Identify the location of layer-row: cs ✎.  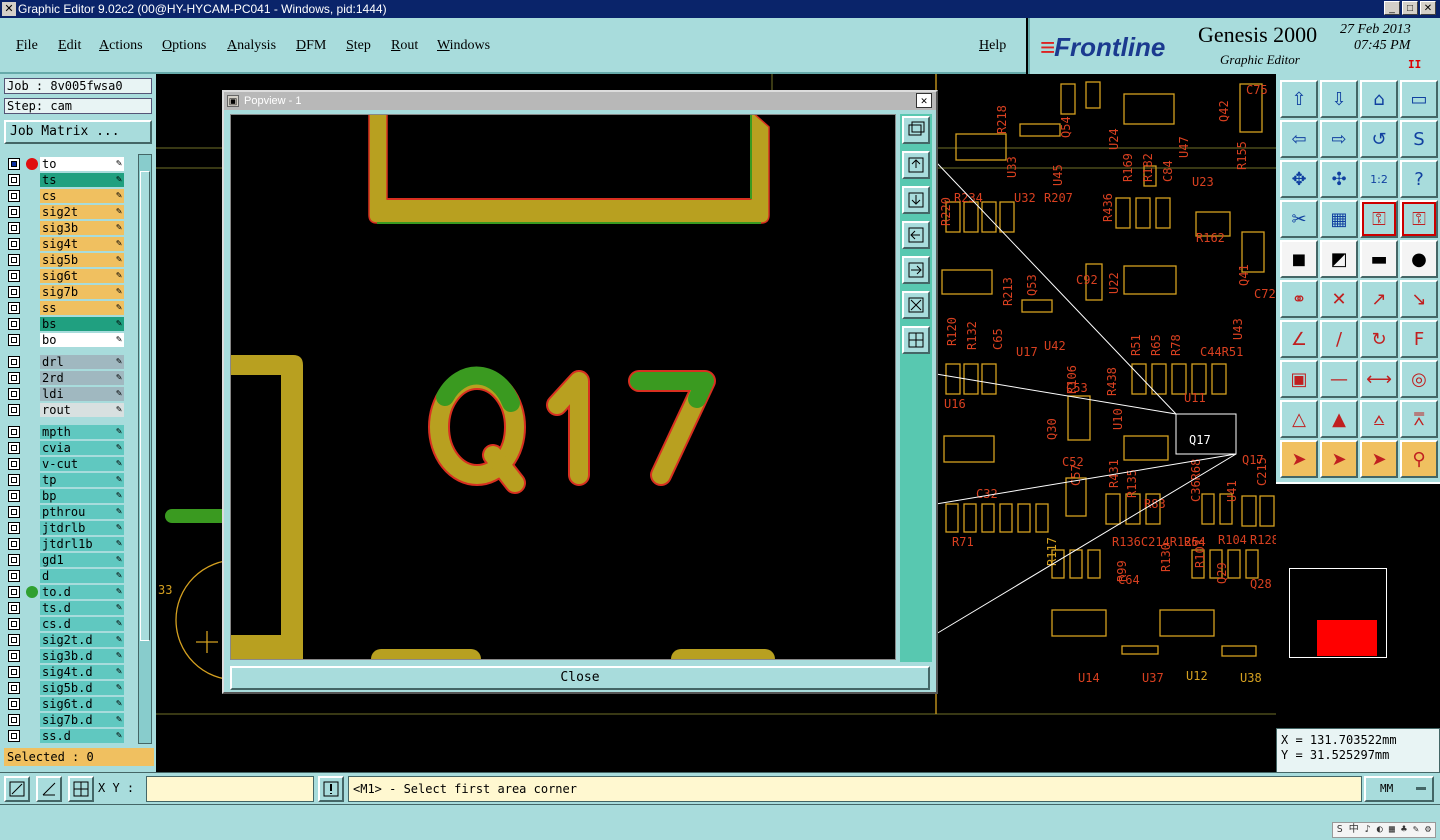
(65, 196).